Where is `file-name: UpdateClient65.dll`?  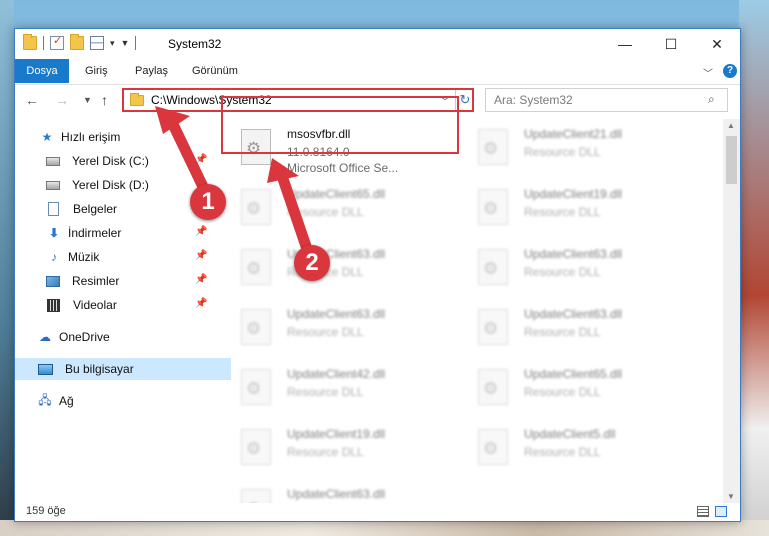
file-name: UpdateClient65.dll is located at coordinates (336, 194).